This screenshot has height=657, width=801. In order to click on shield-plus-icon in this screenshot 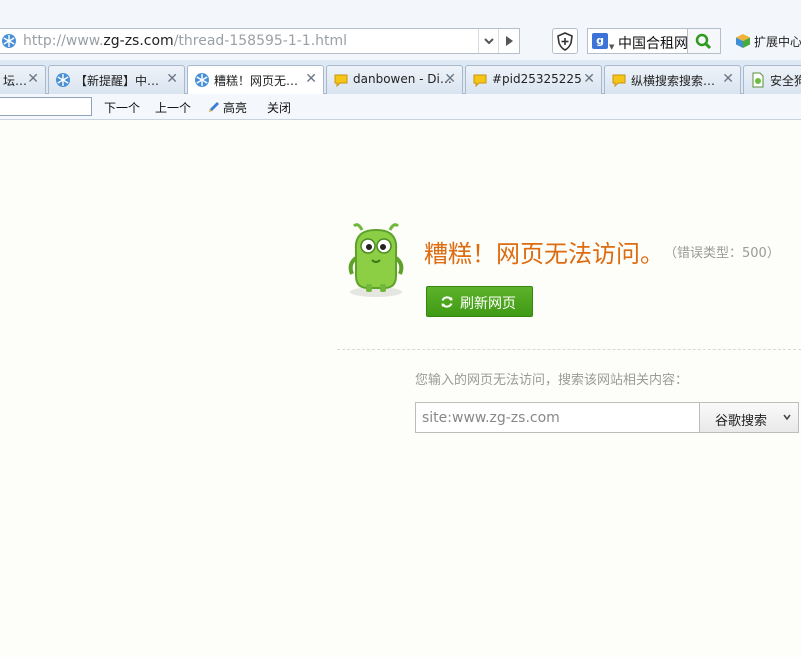, I will do `click(565, 41)`.